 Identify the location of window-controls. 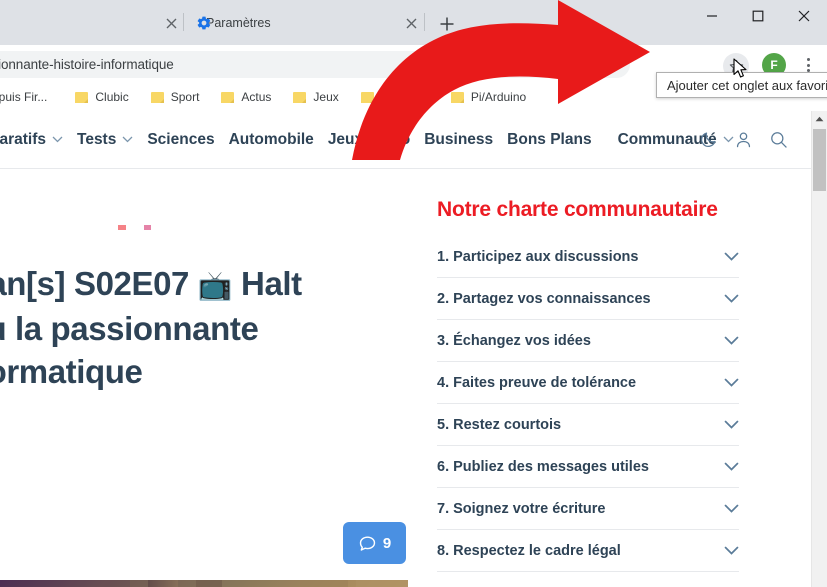
(758, 22).